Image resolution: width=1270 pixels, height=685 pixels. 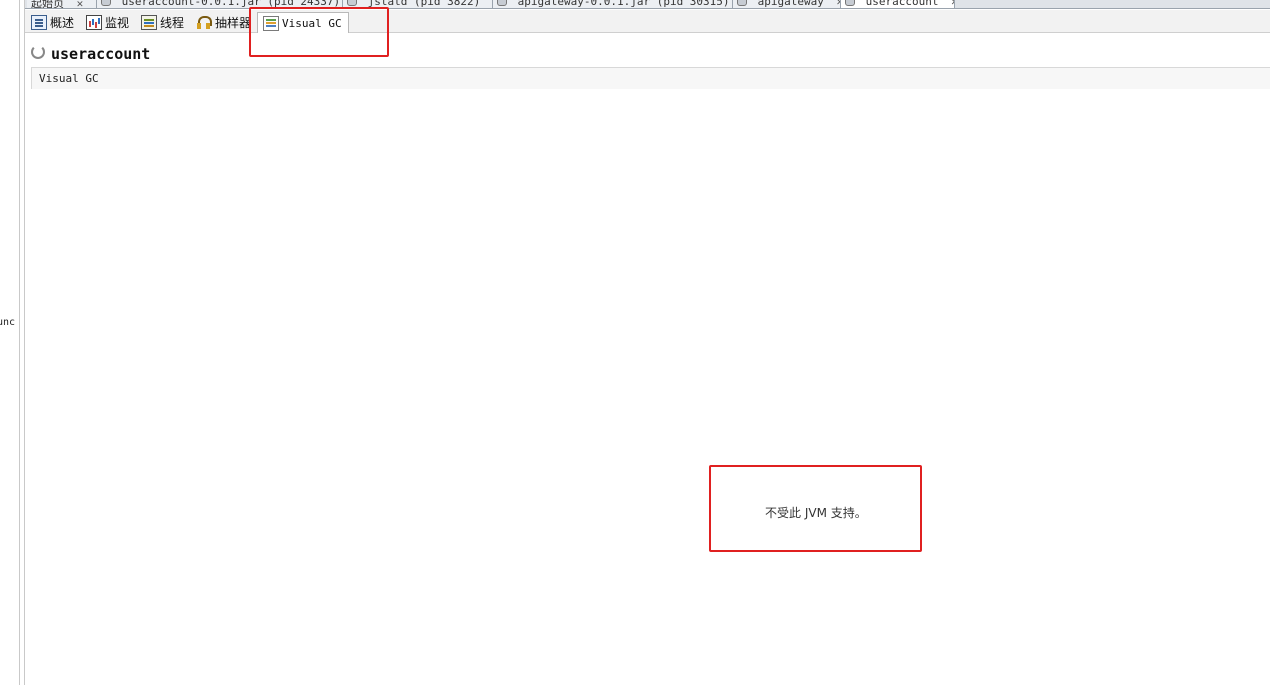 What do you see at coordinates (39, 22) in the screenshot?
I see `overview-icon` at bounding box center [39, 22].